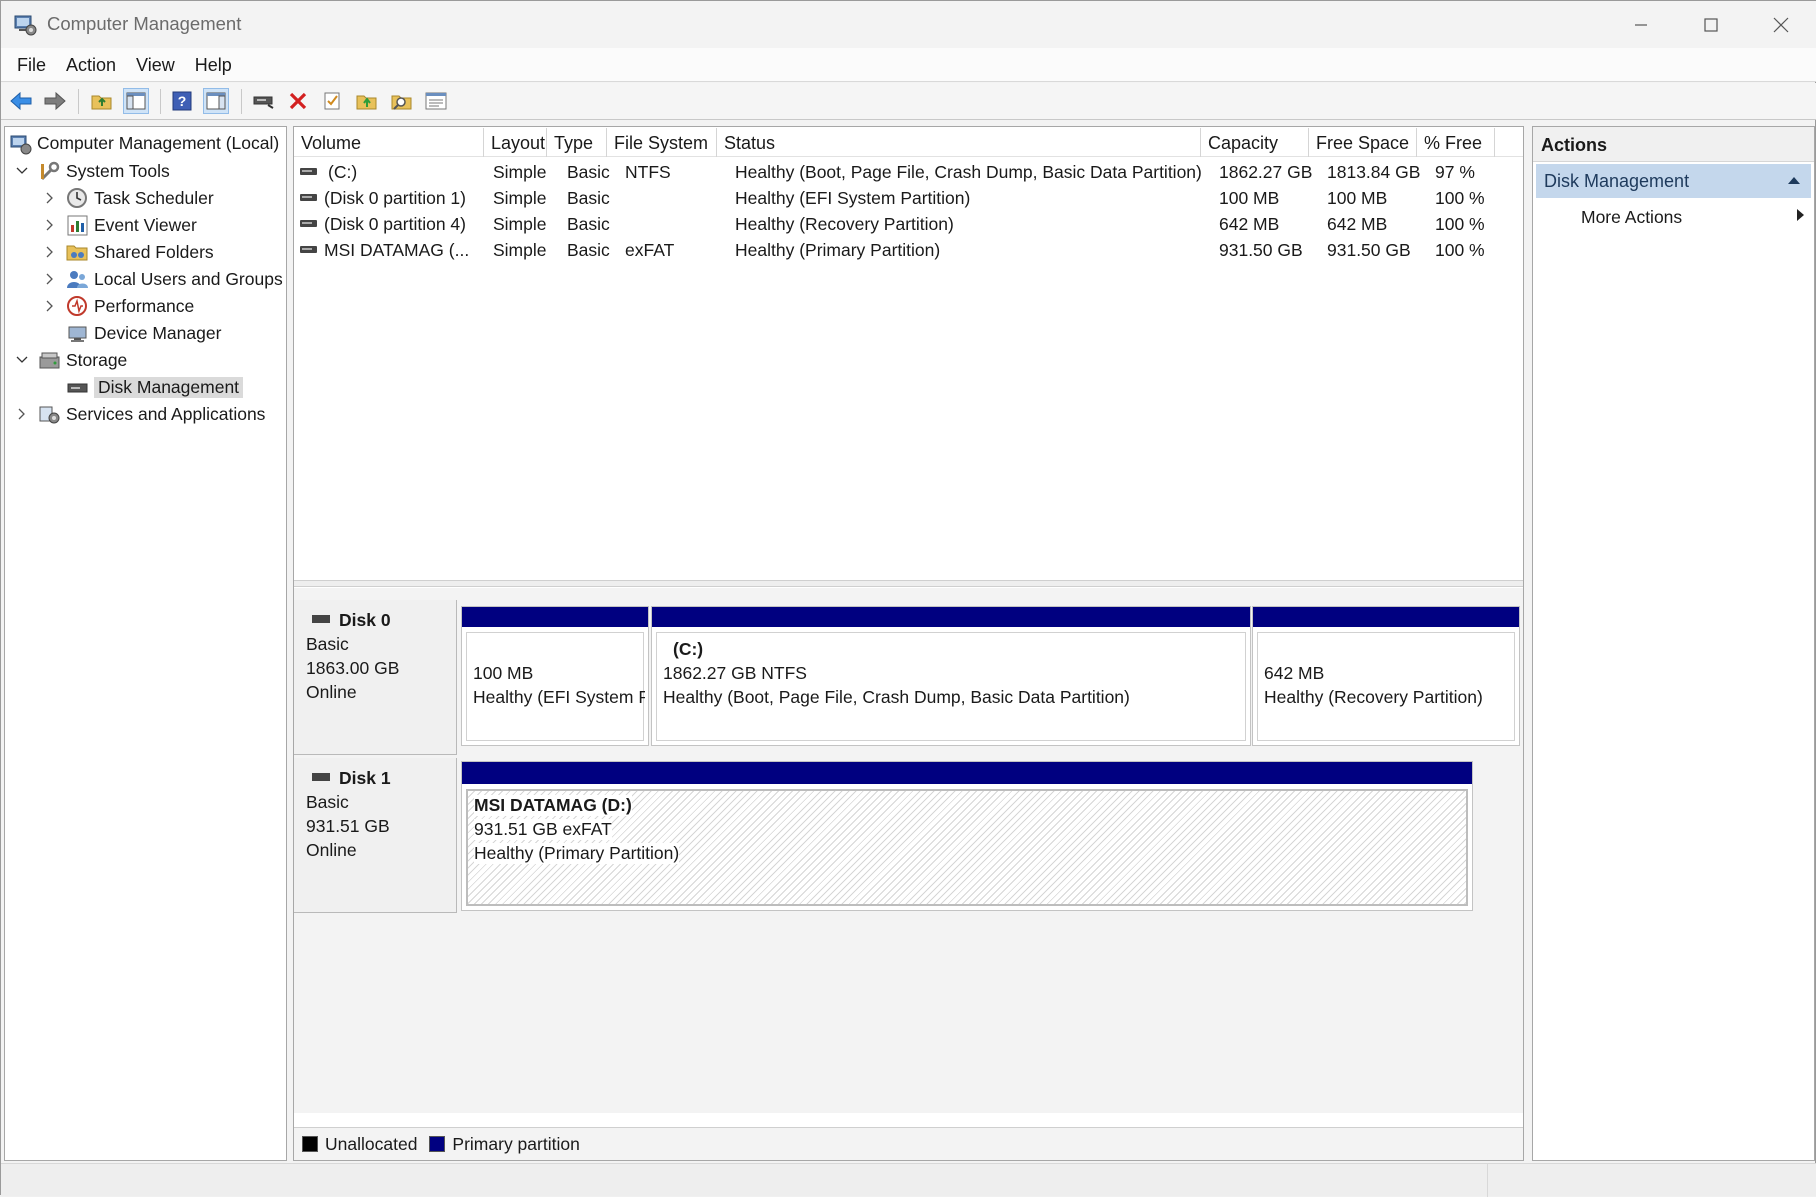  I want to click on tree-item-storage: Storage, so click(82, 360).